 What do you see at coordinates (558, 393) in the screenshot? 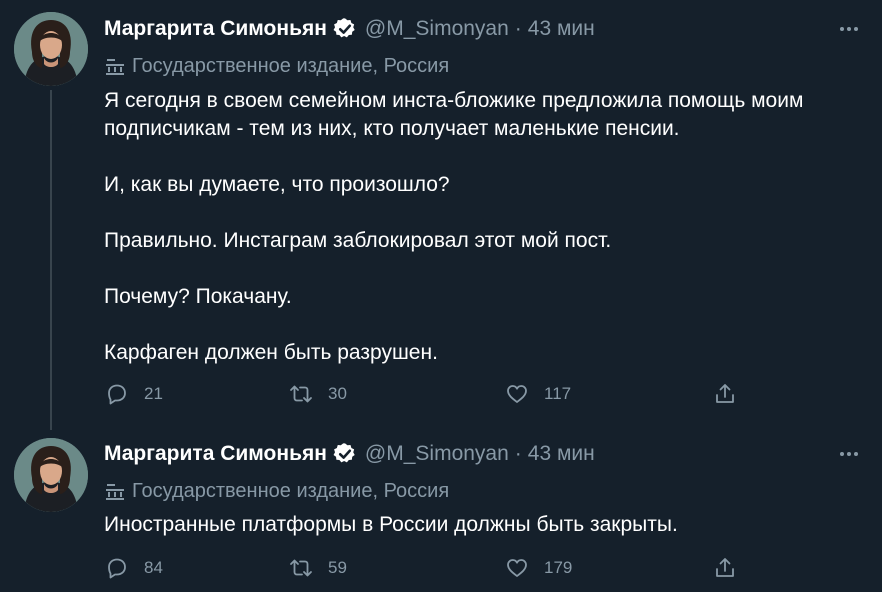
I see `like-count: 117` at bounding box center [558, 393].